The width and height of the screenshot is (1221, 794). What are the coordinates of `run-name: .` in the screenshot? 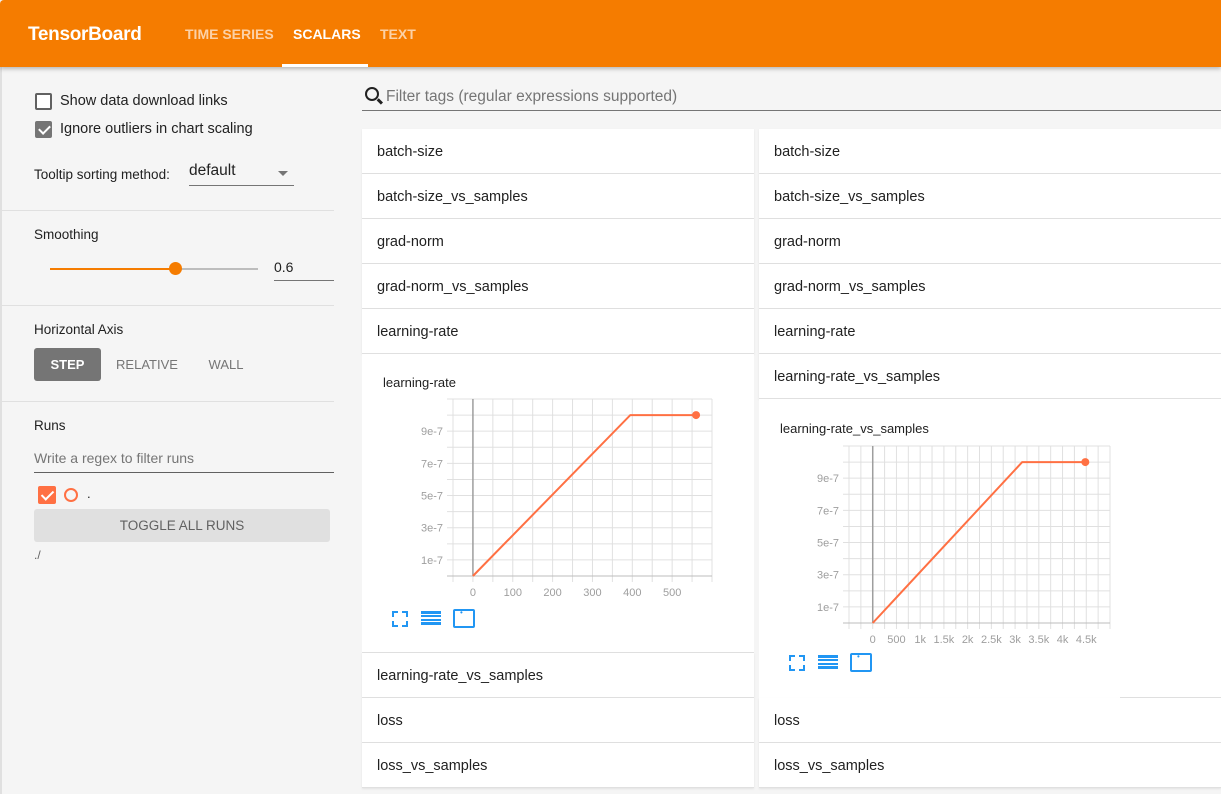 It's located at (89, 493).